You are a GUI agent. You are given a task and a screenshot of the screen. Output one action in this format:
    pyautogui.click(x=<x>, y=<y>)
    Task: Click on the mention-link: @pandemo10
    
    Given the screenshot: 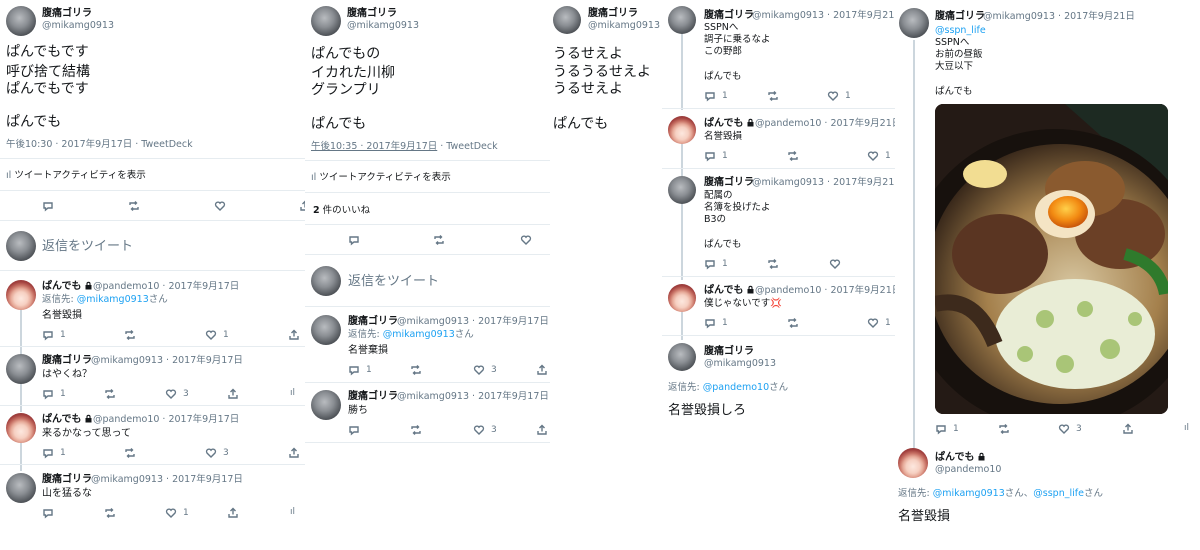 What is the action you would take?
    pyautogui.click(x=736, y=387)
    